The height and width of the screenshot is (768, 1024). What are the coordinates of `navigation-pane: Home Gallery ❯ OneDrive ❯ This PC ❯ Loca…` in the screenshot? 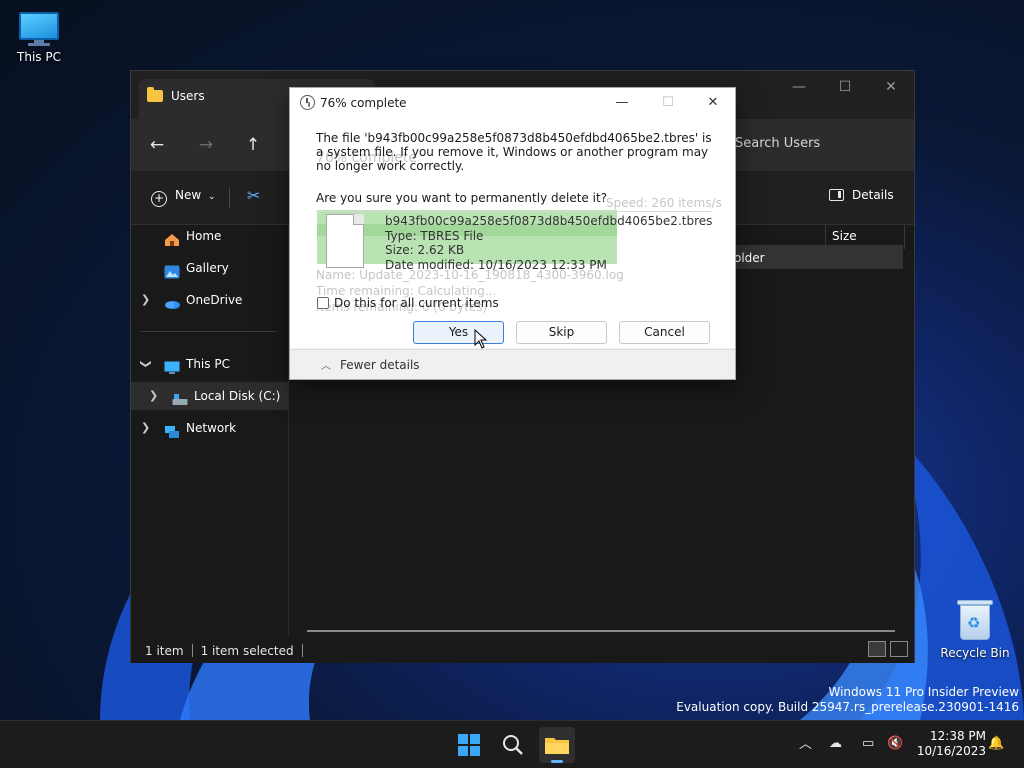 It's located at (210, 431).